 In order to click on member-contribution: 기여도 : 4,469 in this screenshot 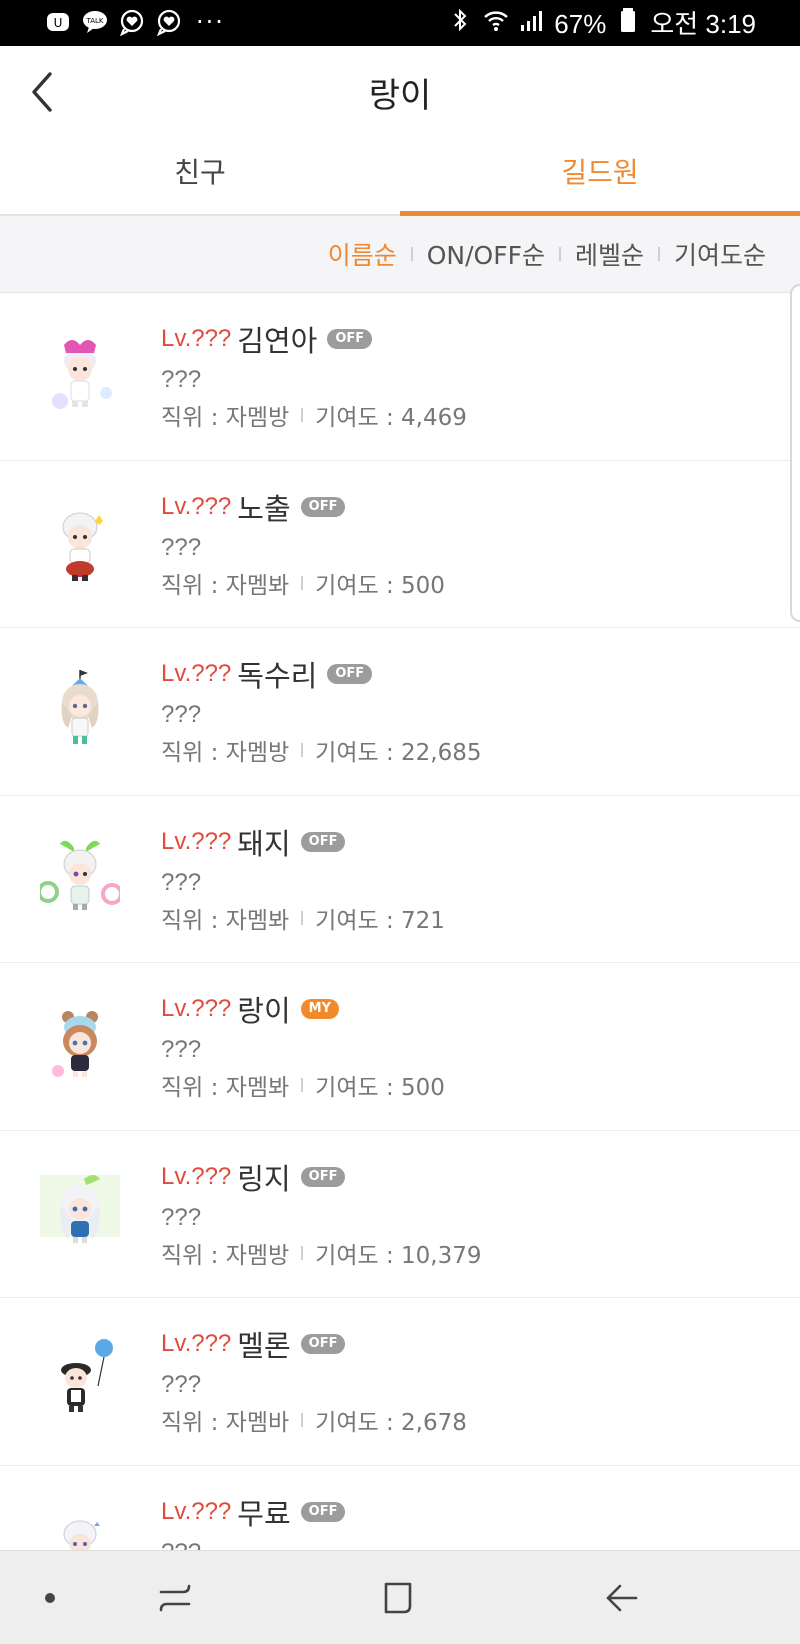, I will do `click(391, 418)`.